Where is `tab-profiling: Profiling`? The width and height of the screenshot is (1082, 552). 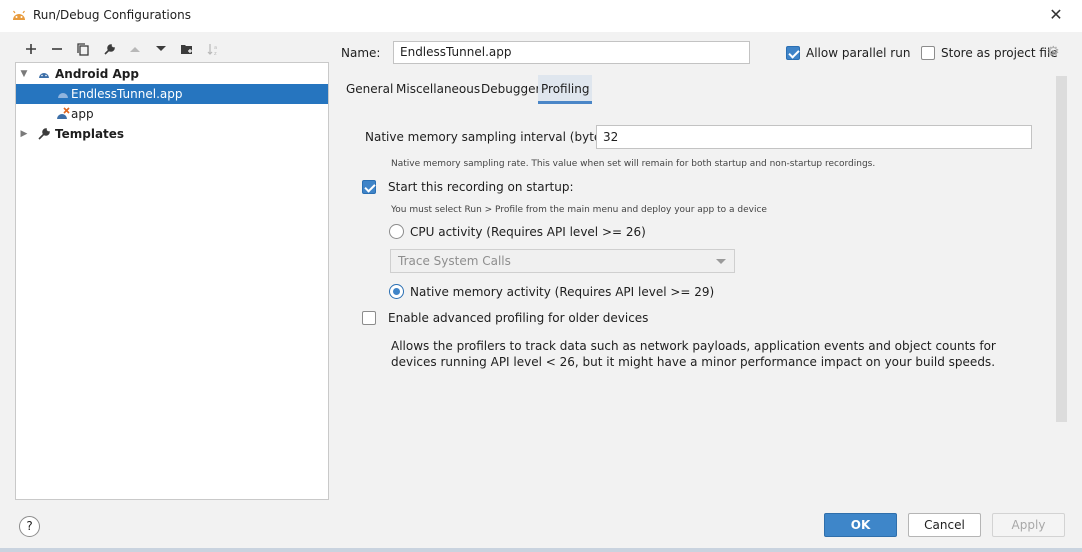
tab-profiling: Profiling is located at coordinates (565, 89).